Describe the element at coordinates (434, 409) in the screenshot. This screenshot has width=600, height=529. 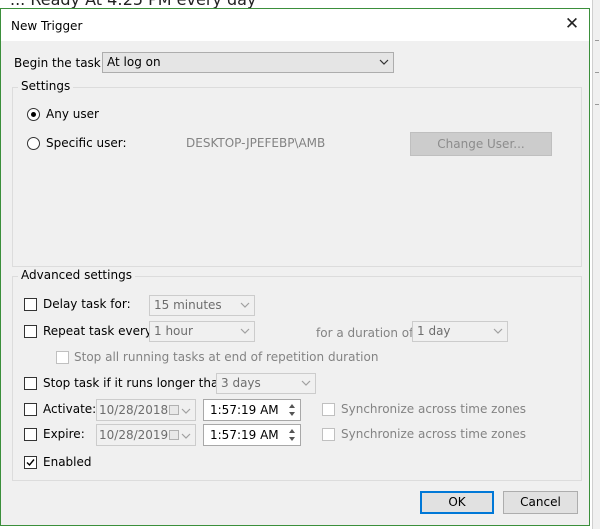
I see `activate-sync-label: Synchronize across time zones` at that location.